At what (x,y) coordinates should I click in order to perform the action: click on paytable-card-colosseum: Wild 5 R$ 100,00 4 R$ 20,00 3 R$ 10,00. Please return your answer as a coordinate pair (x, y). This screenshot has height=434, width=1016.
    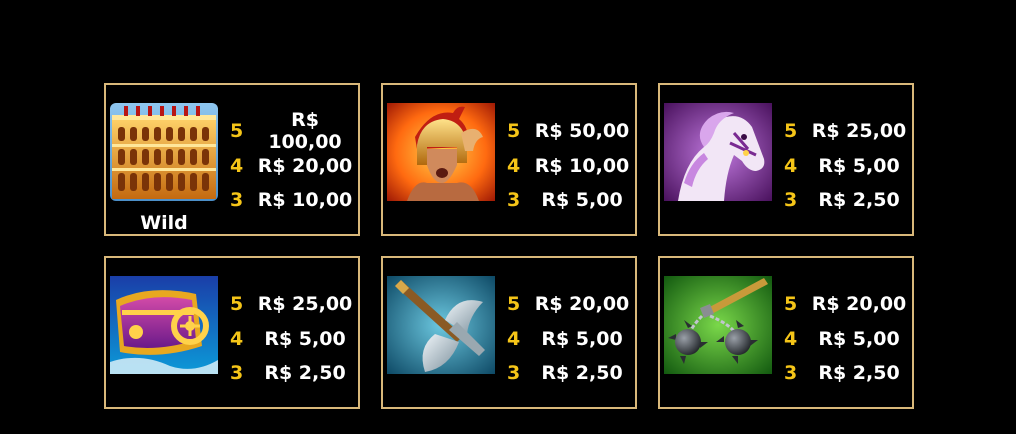
    Looking at the image, I should click on (232, 159).